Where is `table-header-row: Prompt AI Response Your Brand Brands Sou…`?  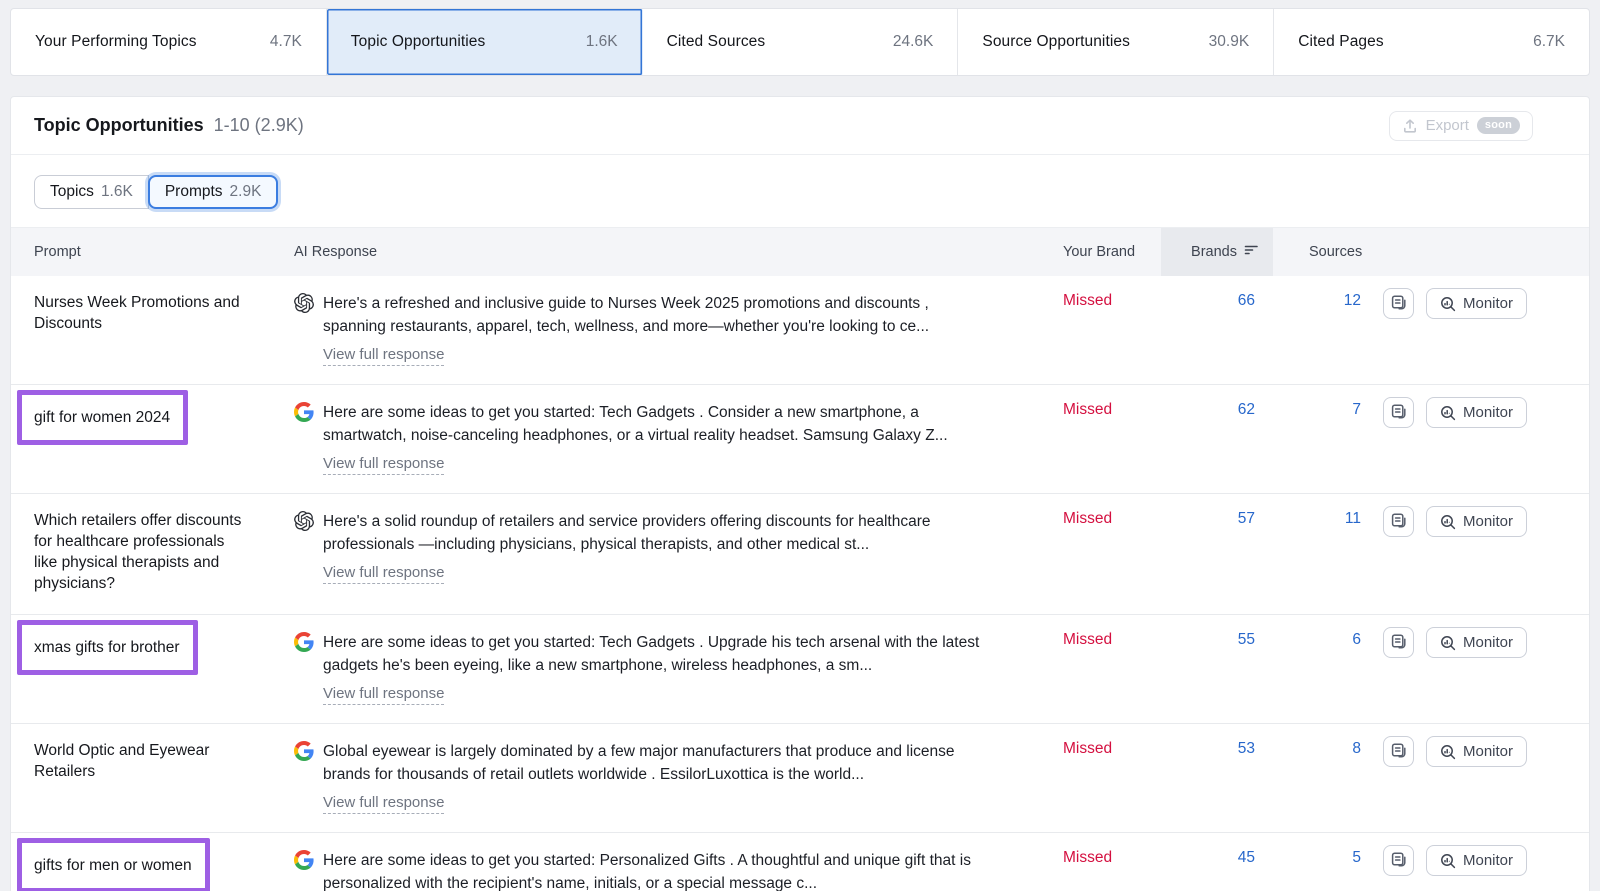
table-header-row: Prompt AI Response Your Brand Brands Sou… is located at coordinates (800, 251).